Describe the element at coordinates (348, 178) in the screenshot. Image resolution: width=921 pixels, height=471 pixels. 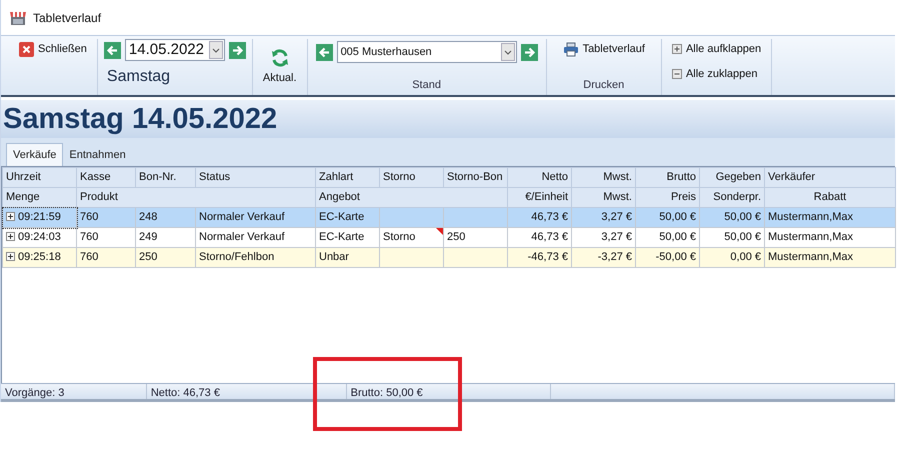
I see `column-header: Zahlart` at that location.